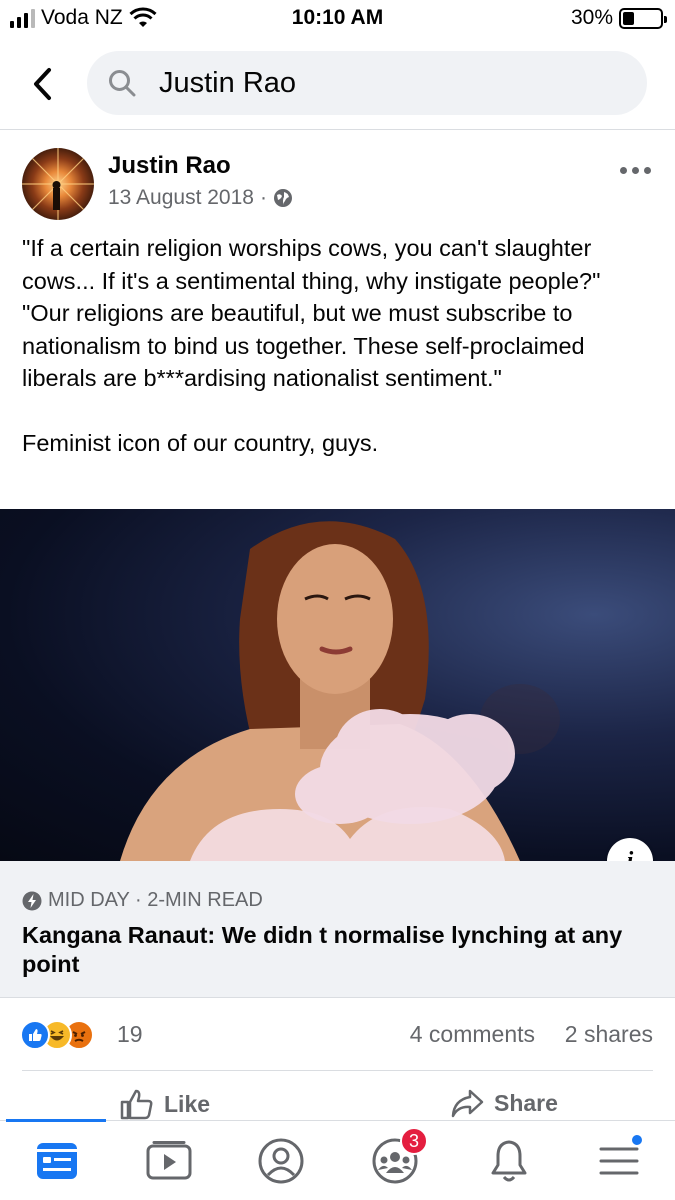  Describe the element at coordinates (337, 1070) in the screenshot. I see `divider` at that location.